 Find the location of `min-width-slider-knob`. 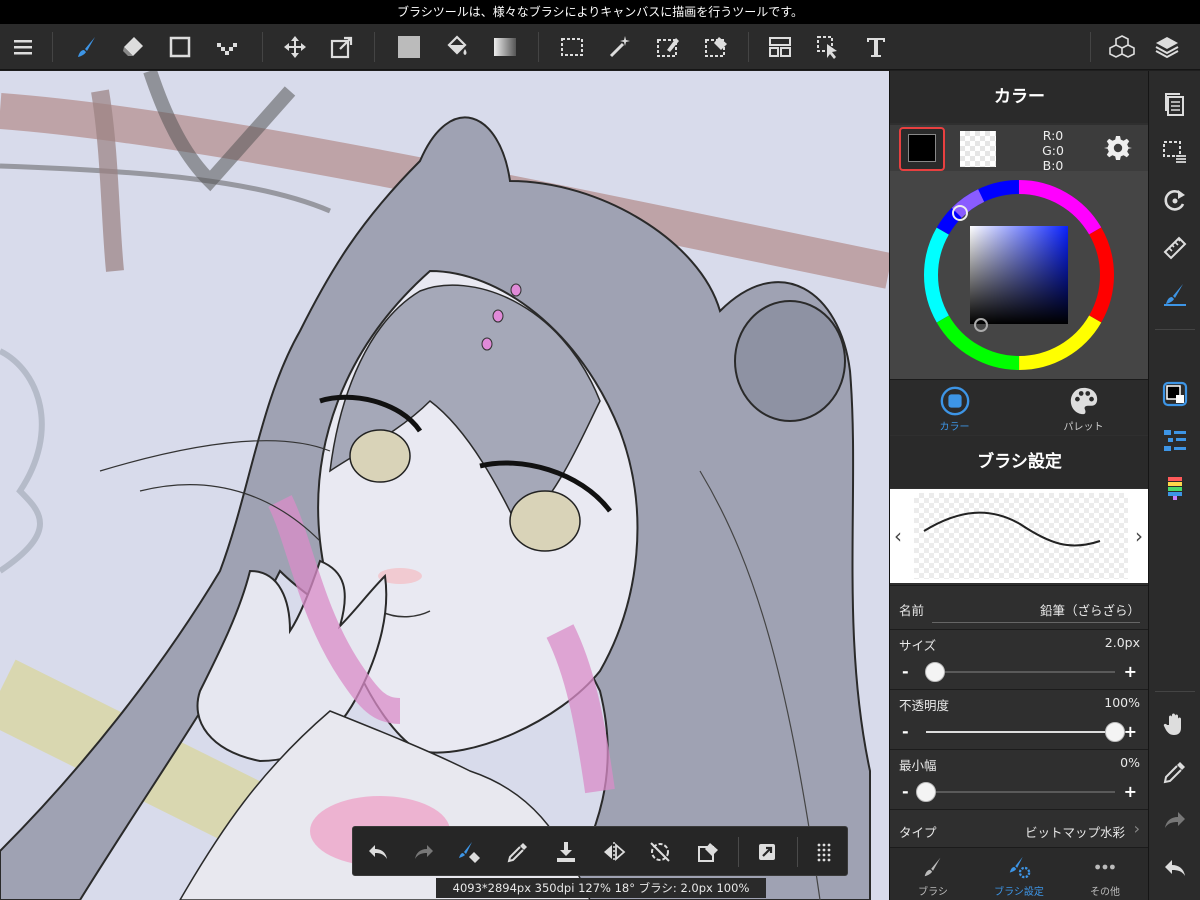

min-width-slider-knob is located at coordinates (926, 792).